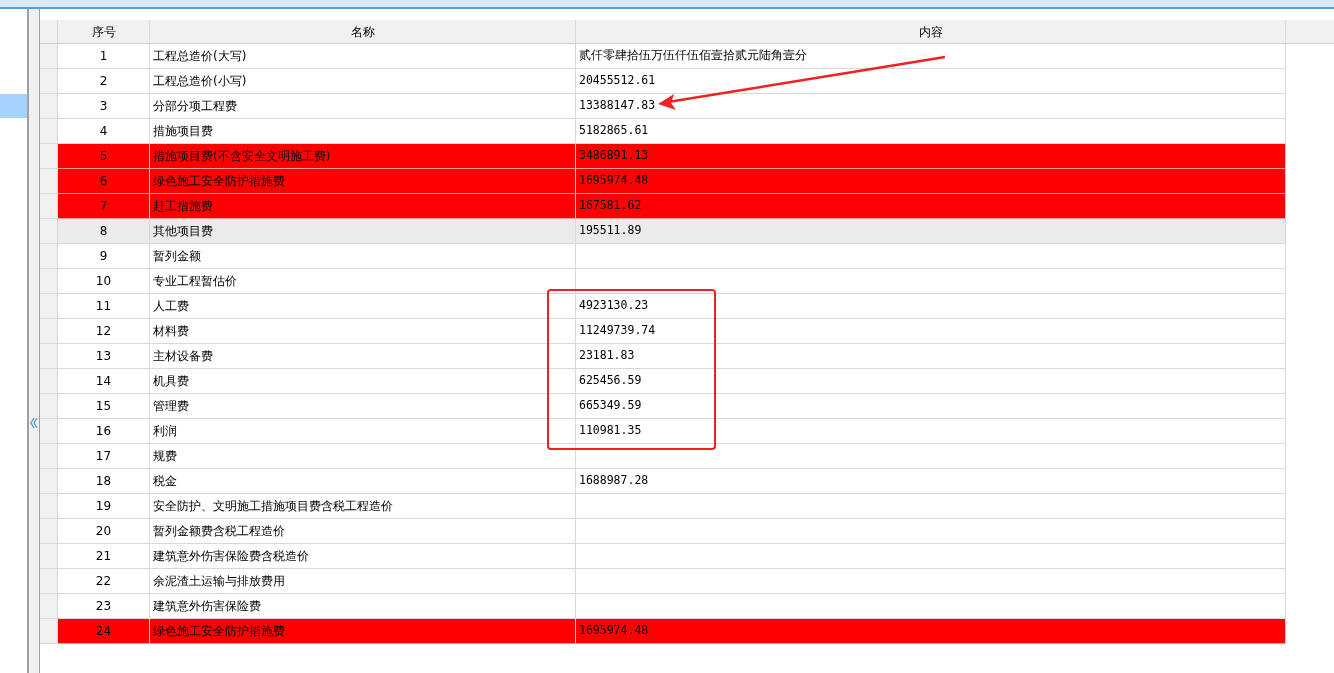 This screenshot has height=673, width=1334. I want to click on table-row: 18 税金 1688987.28, so click(672, 481).